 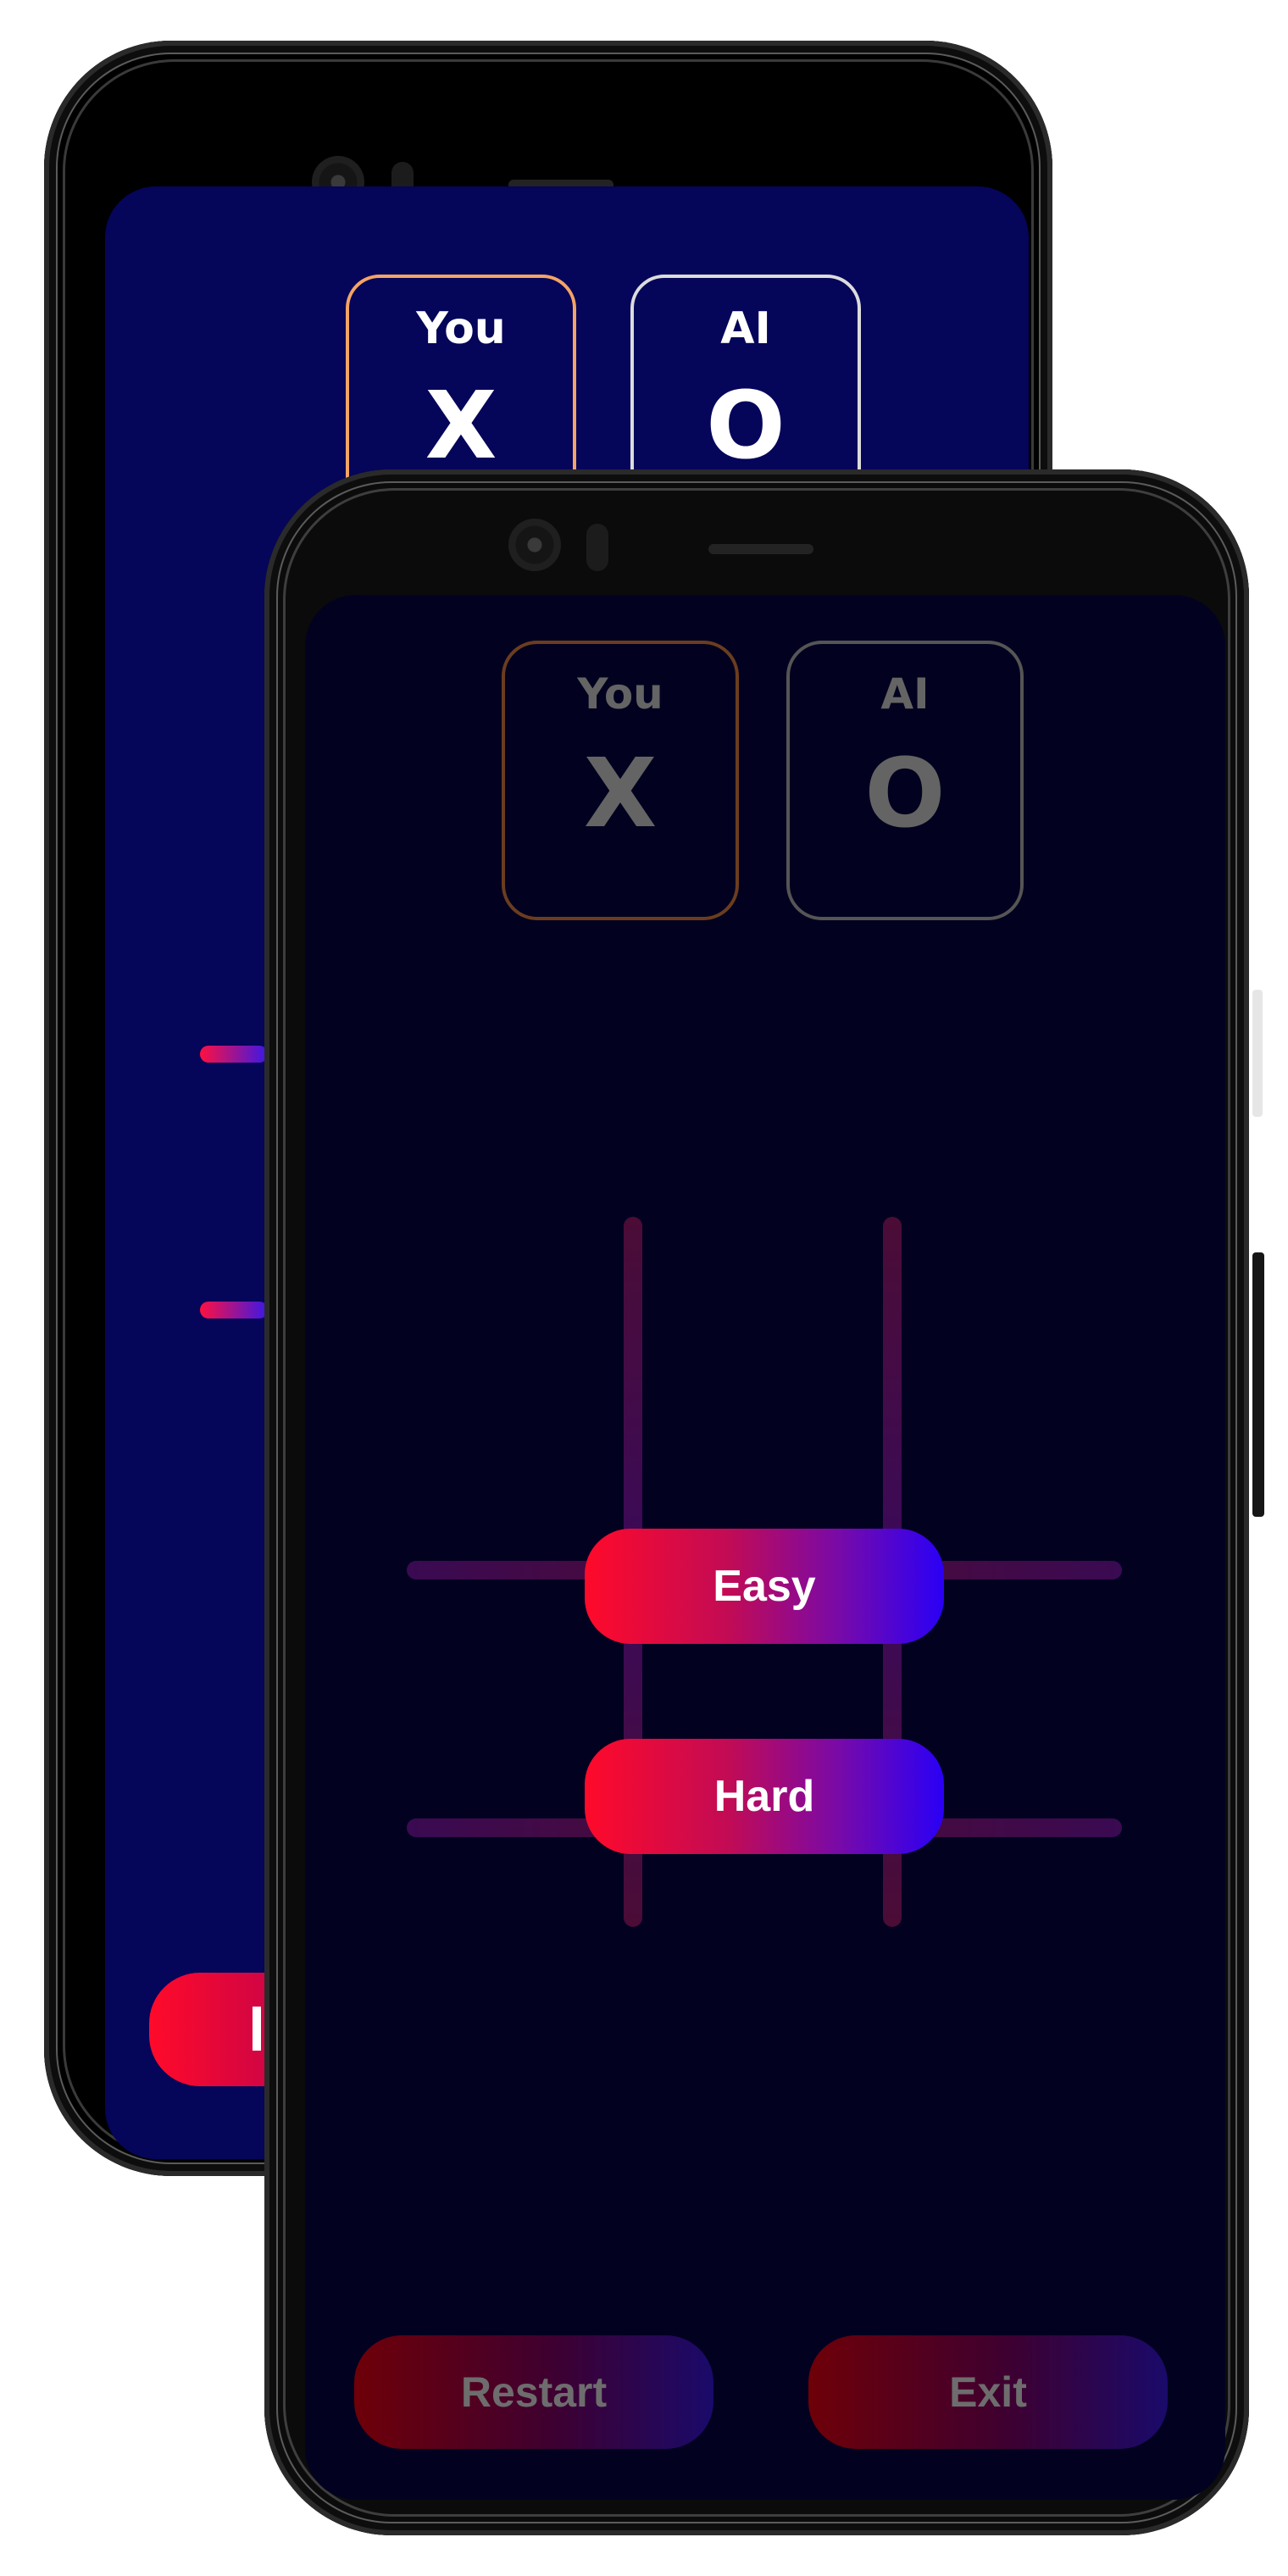 I want to click on earpiece-speaker, so click(x=760, y=549).